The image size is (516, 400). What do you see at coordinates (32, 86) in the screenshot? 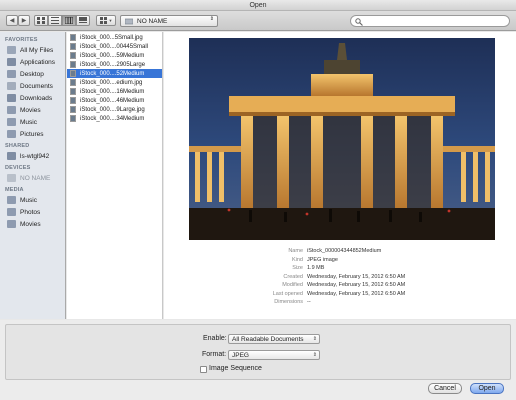
I see `sidebar-item-documents: Documents` at bounding box center [32, 86].